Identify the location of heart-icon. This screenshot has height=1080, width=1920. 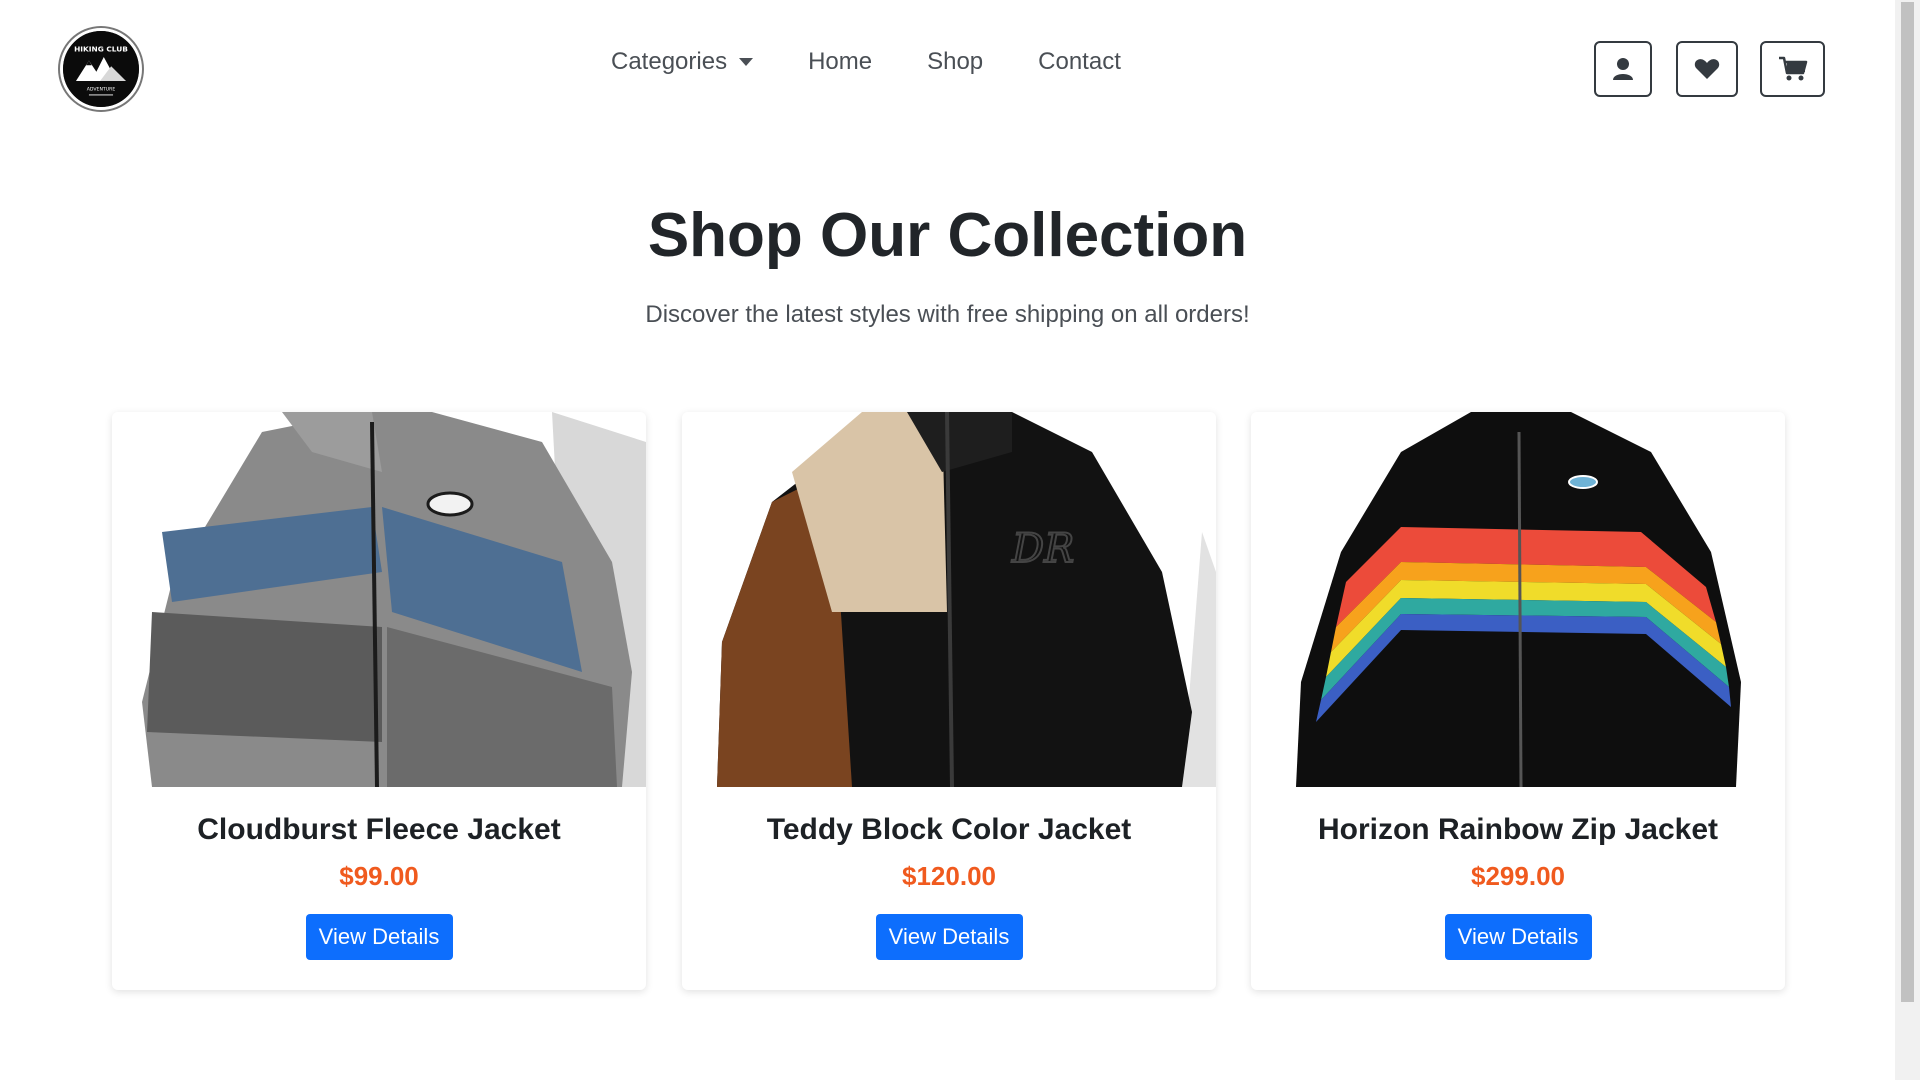
(1707, 69).